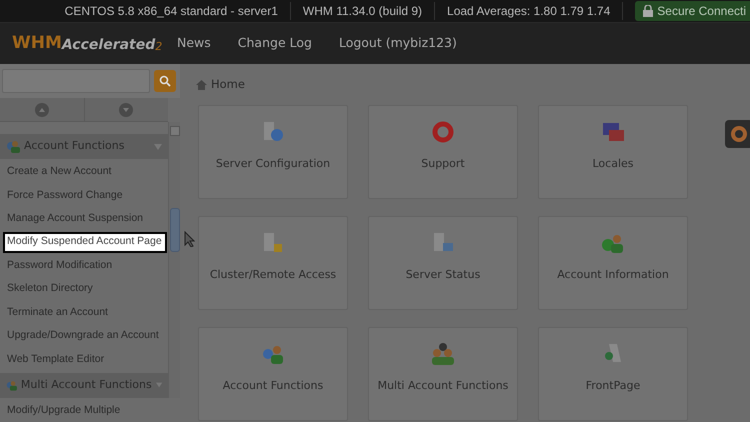  What do you see at coordinates (84, 219) in the screenshot?
I see `sidebar-link: Manage Account Suspension` at bounding box center [84, 219].